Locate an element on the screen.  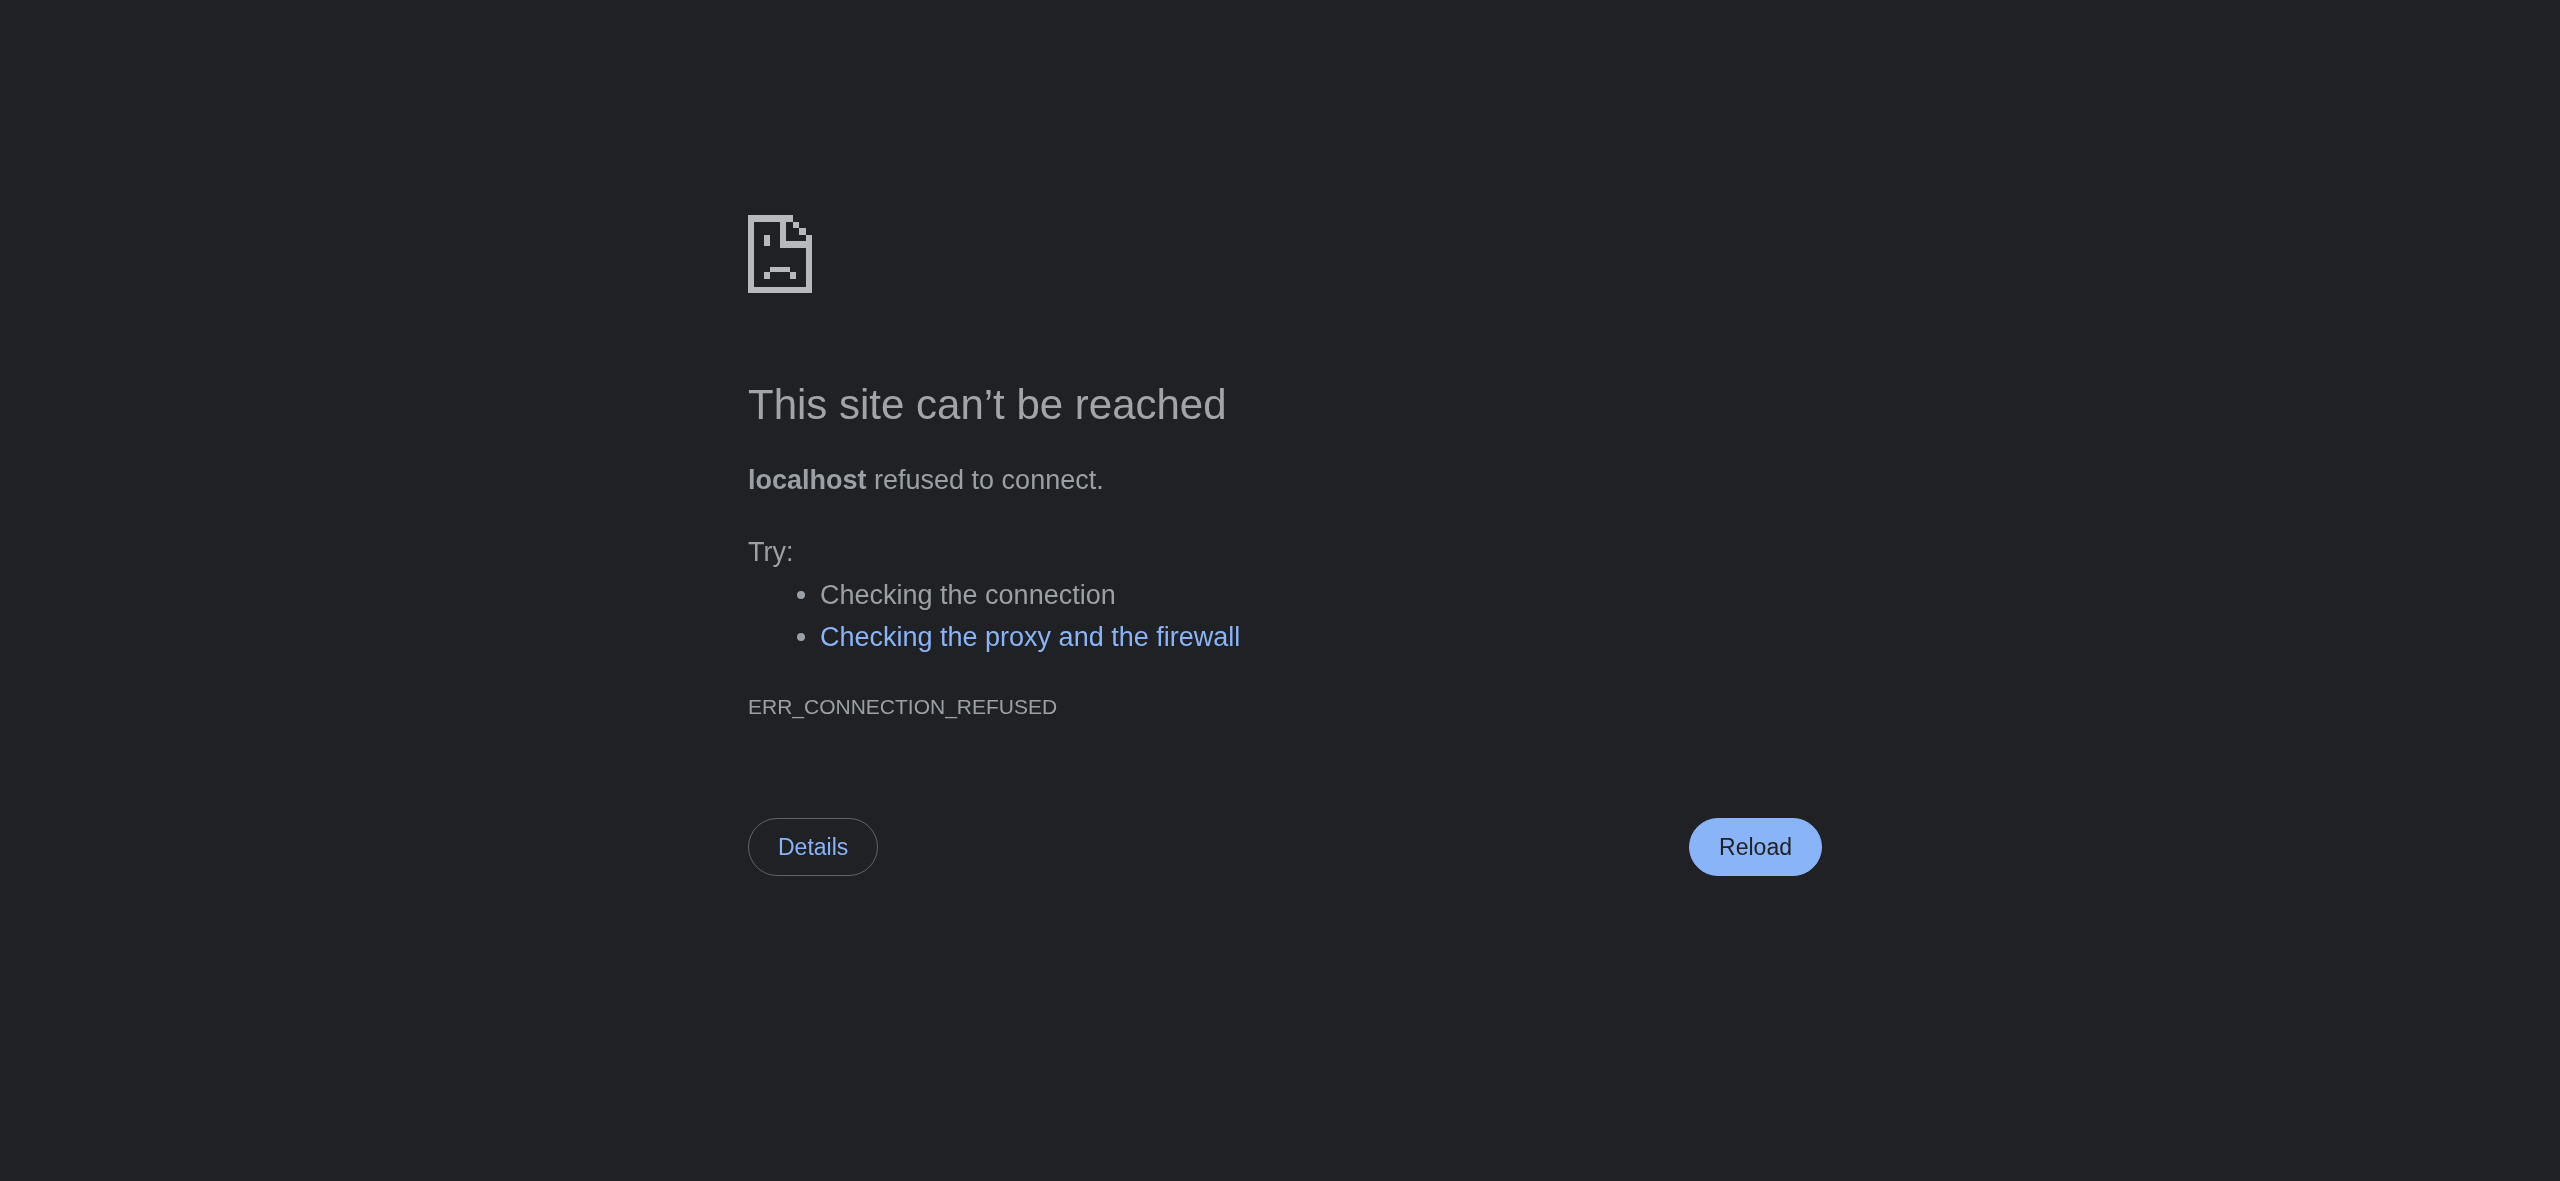
error-heading: This site can’t be reached is located at coordinates (988, 405).